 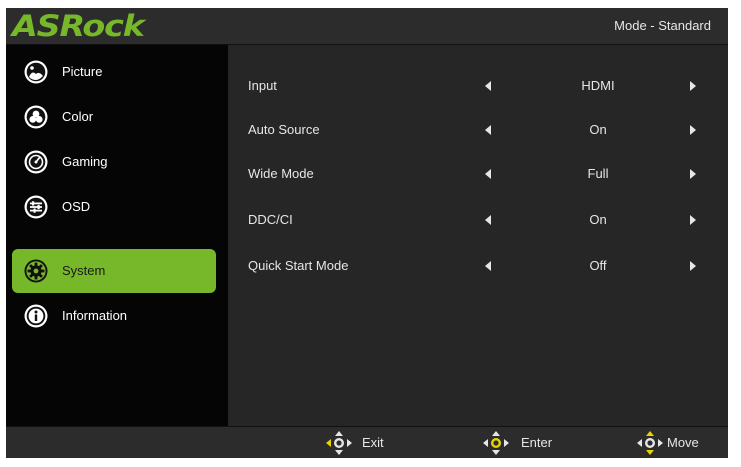 What do you see at coordinates (114, 207) in the screenshot?
I see `sidebar-item-osd: OSD` at bounding box center [114, 207].